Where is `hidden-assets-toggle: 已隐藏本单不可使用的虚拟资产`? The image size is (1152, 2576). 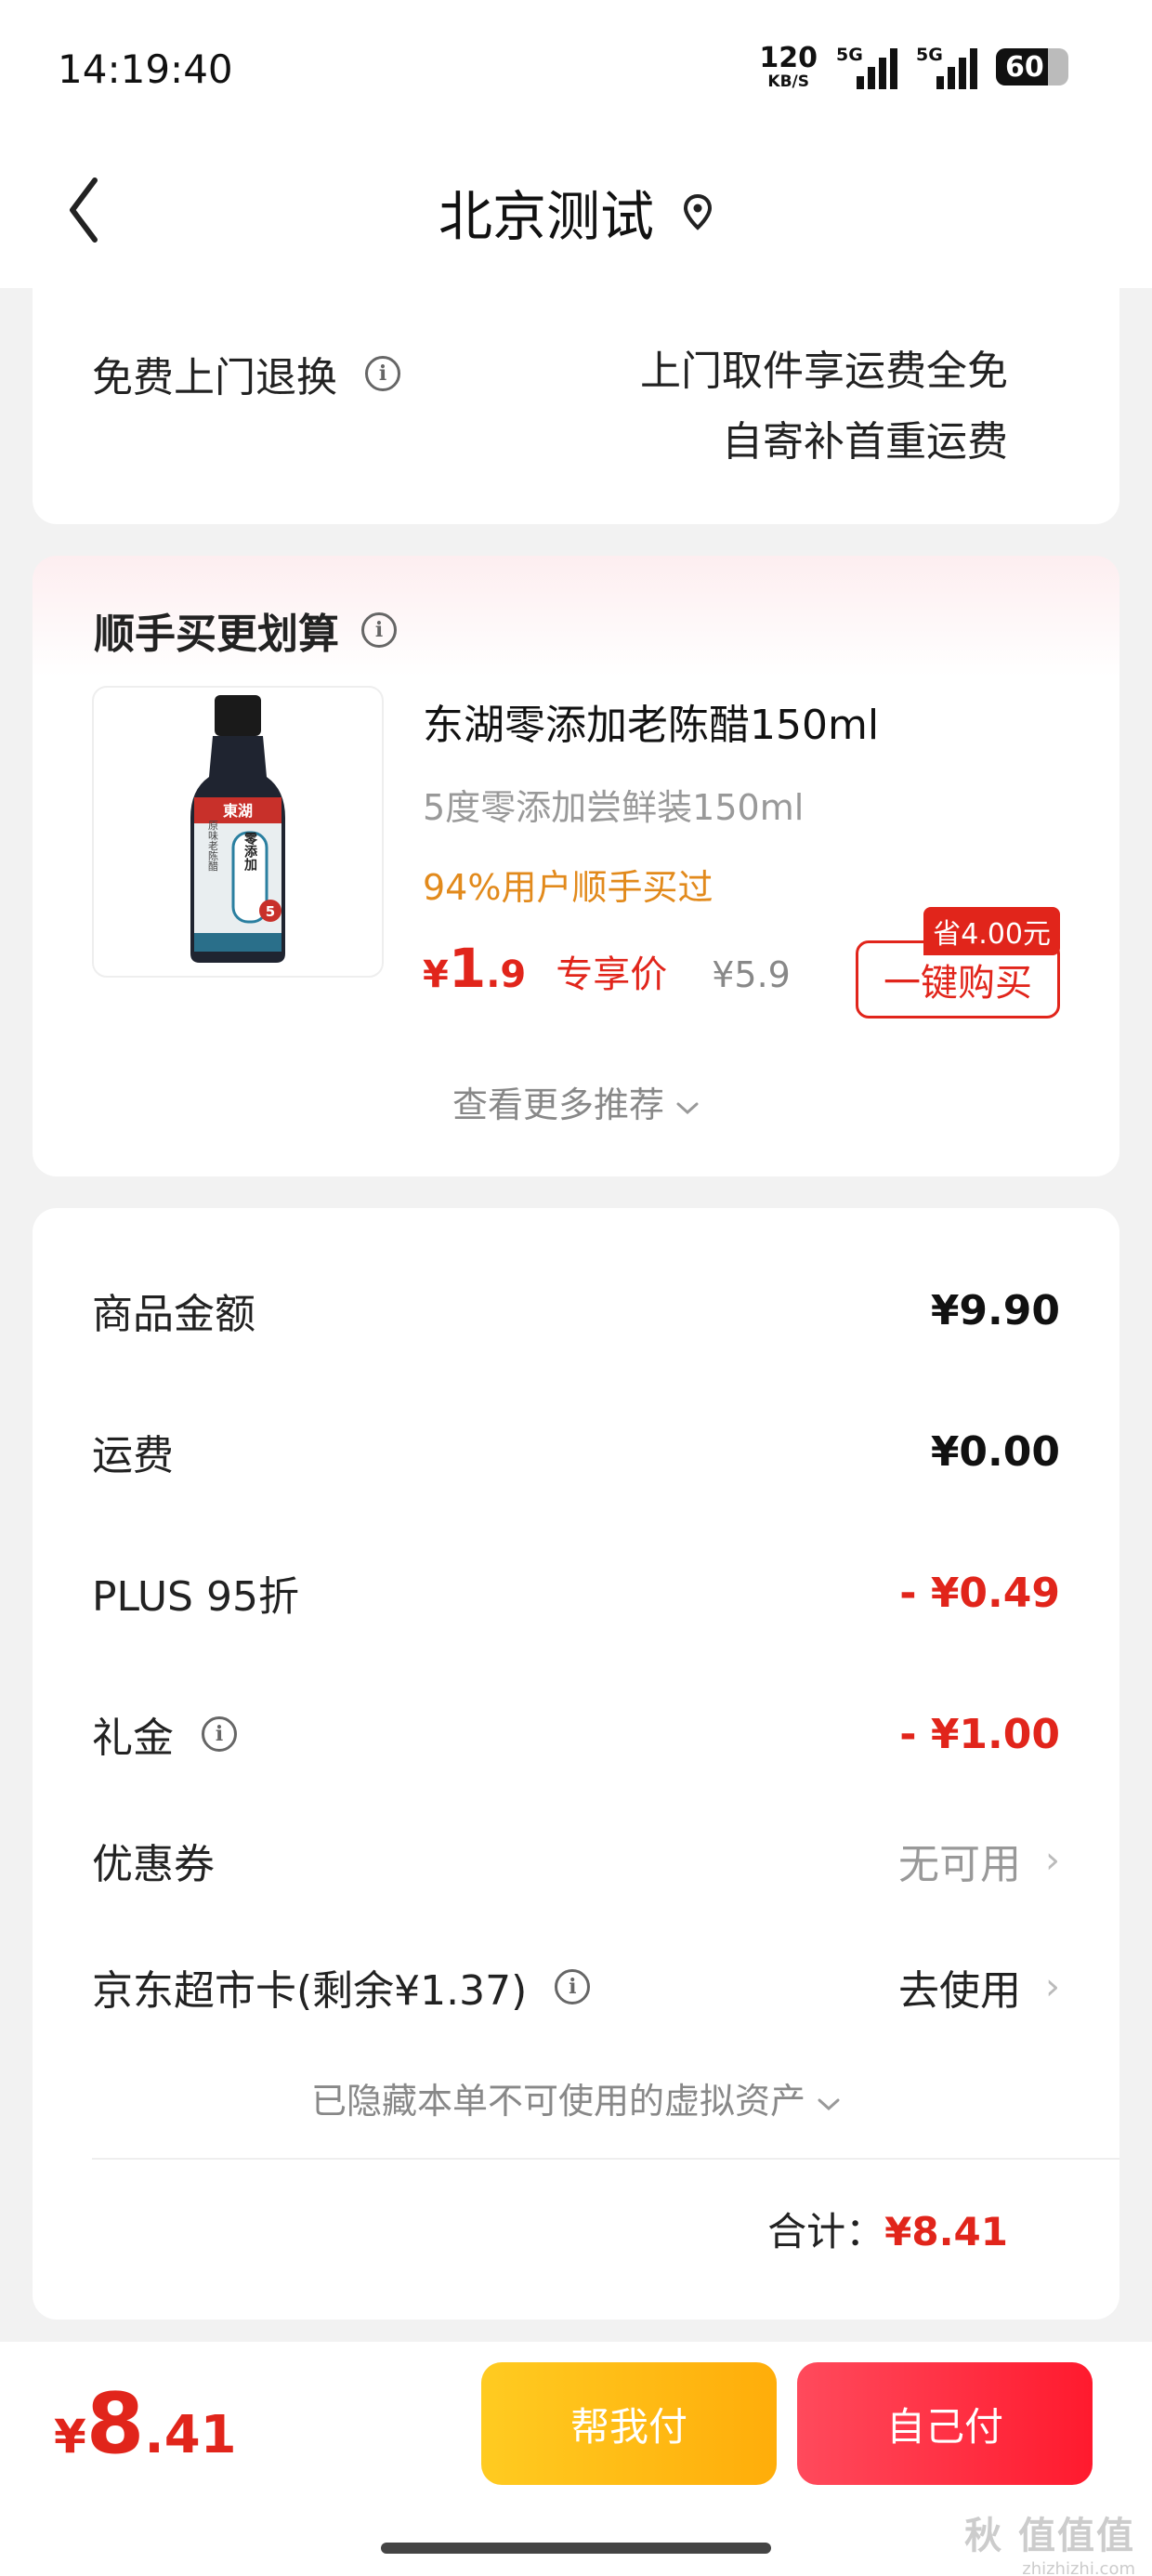
hidden-assets-toggle: 已隐藏本单不可使用的虚拟资产 is located at coordinates (576, 2097).